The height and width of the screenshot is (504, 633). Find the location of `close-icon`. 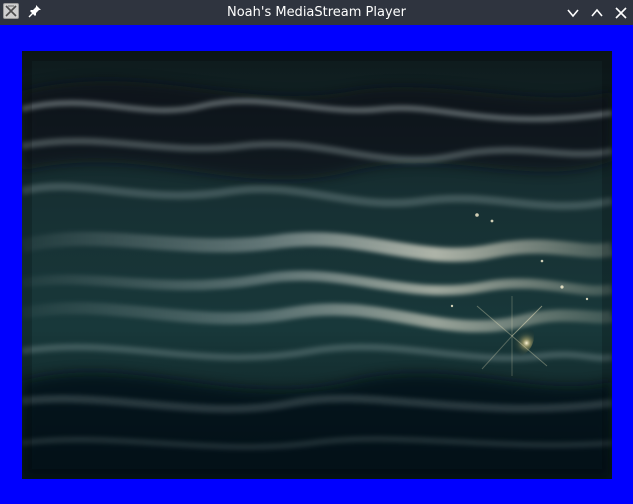

close-icon is located at coordinates (621, 12).